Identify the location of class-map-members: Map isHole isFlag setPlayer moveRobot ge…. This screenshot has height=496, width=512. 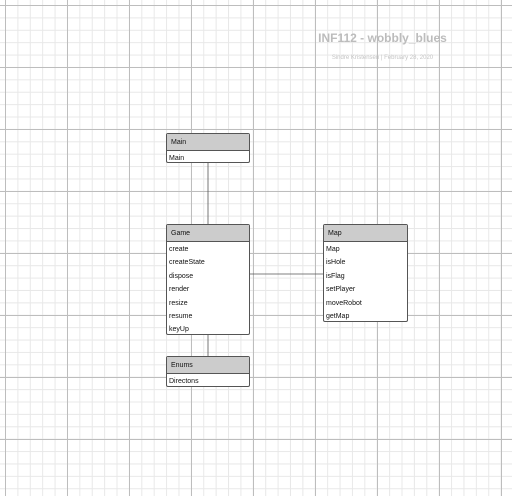
(365, 282).